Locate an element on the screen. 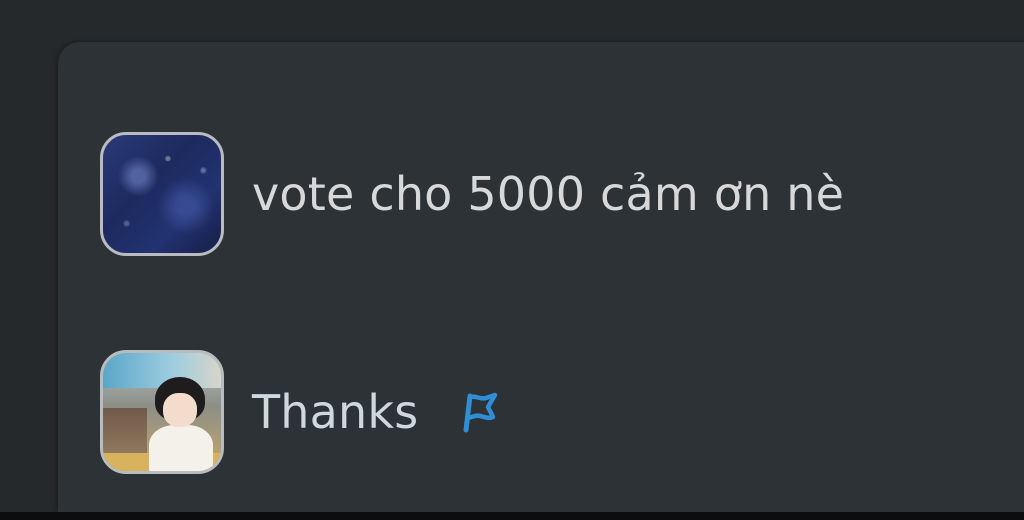 The image size is (1024, 520). comment-text: Thanks is located at coordinates (335, 412).